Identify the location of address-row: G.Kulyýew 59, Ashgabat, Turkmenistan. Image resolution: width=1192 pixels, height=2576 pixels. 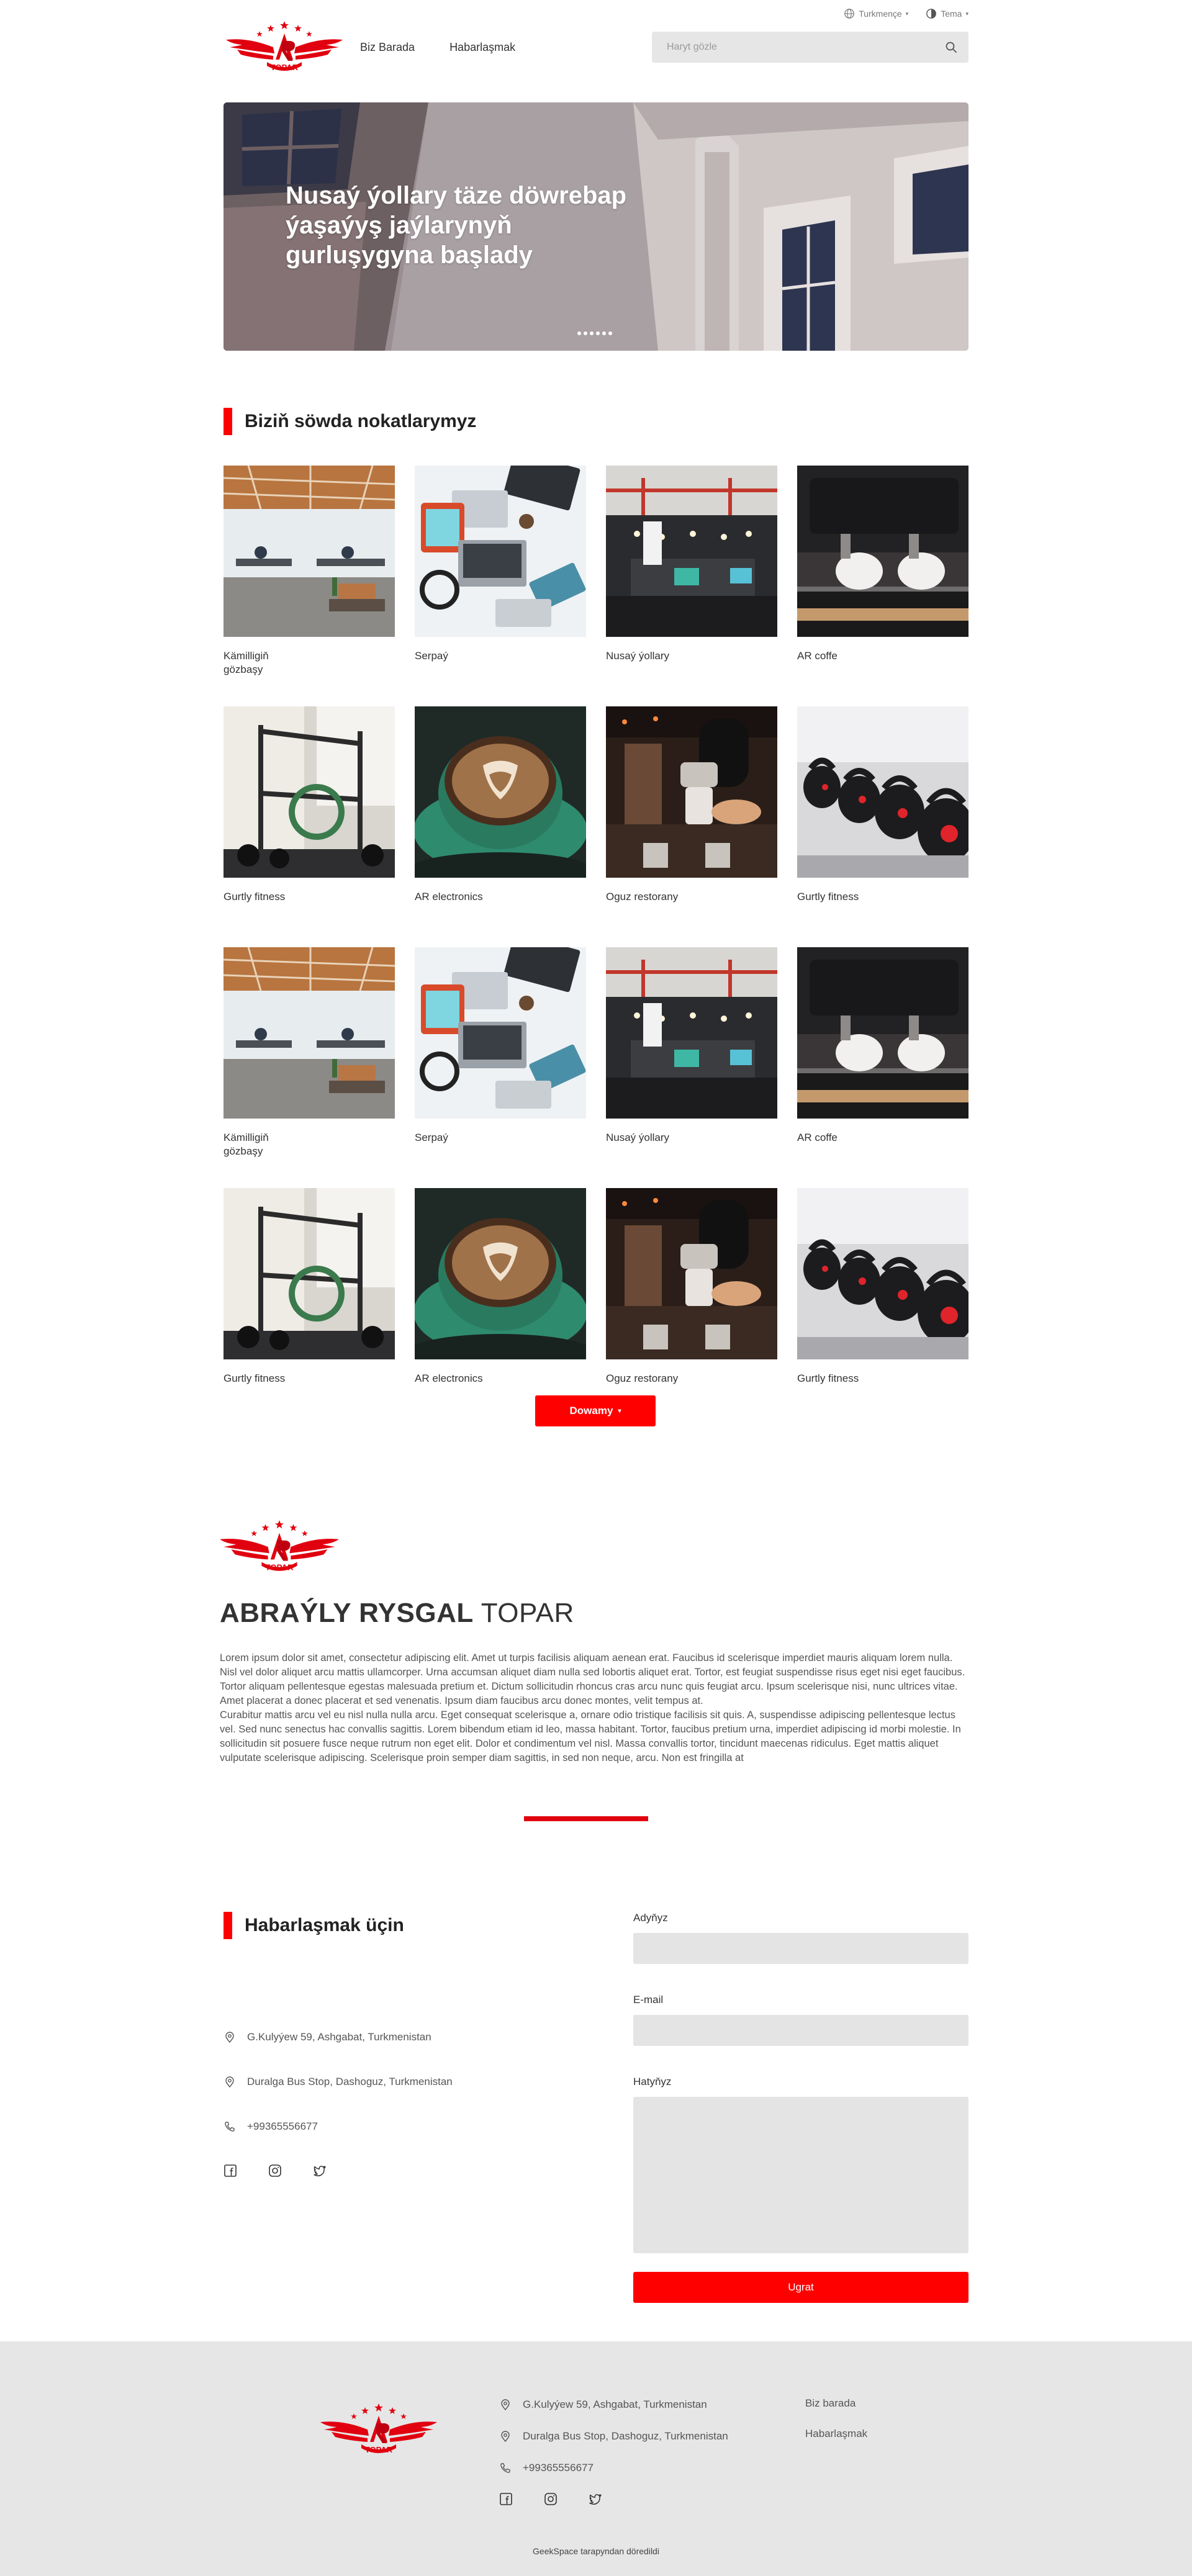
(338, 2037).